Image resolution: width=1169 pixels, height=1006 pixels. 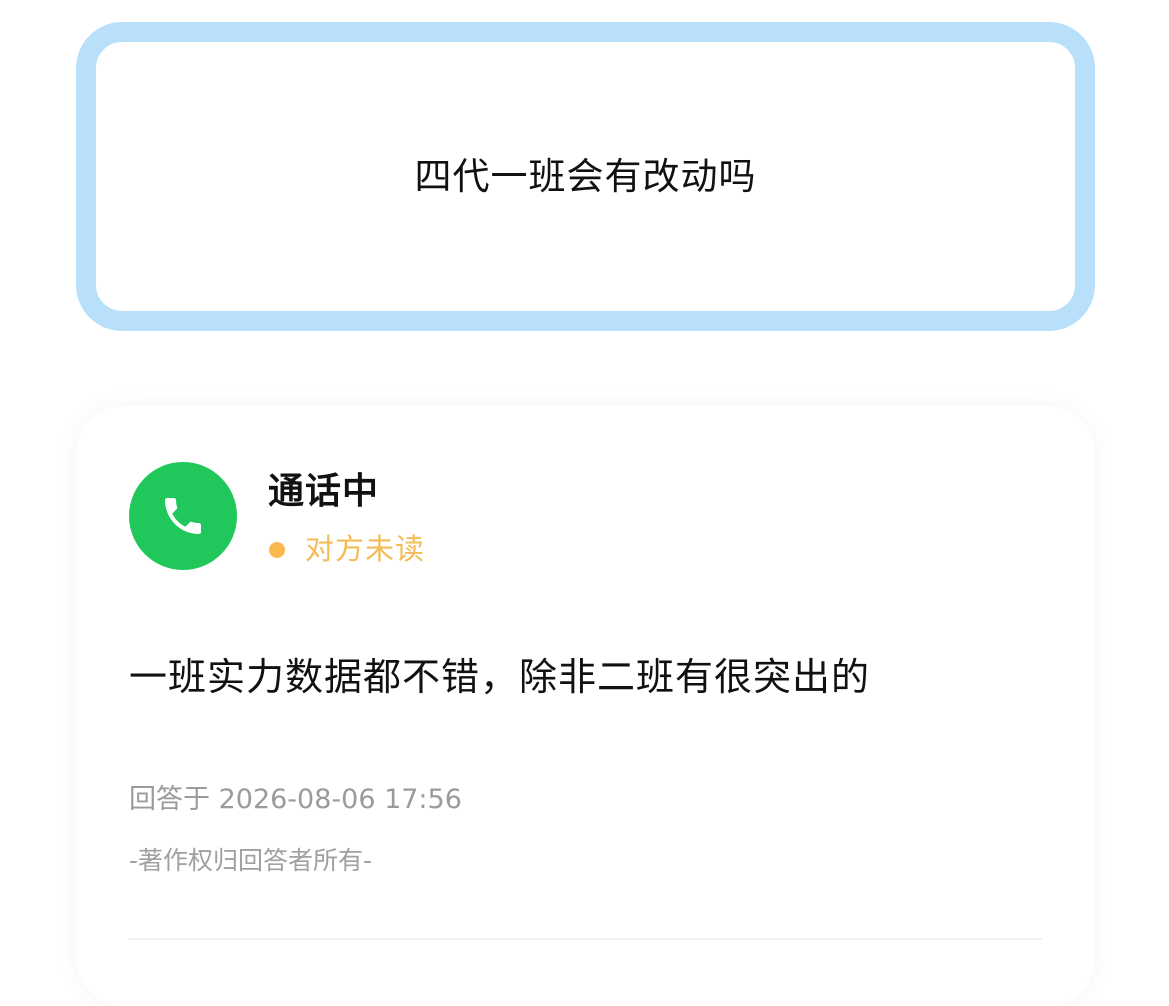 I want to click on read-status: 对方未读, so click(x=346, y=549).